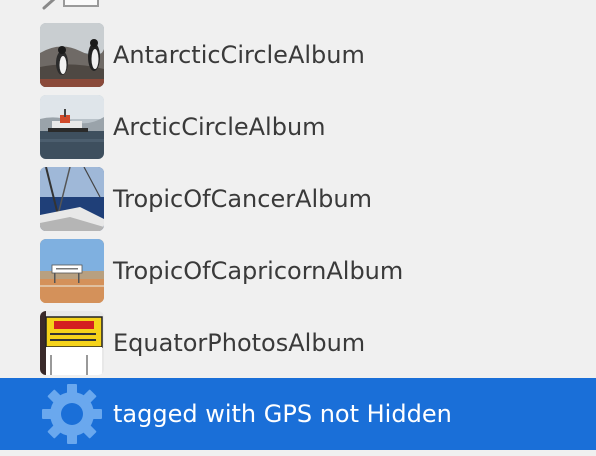  What do you see at coordinates (72, 55) in the screenshot?
I see `penguin-photo-thumbnail` at bounding box center [72, 55].